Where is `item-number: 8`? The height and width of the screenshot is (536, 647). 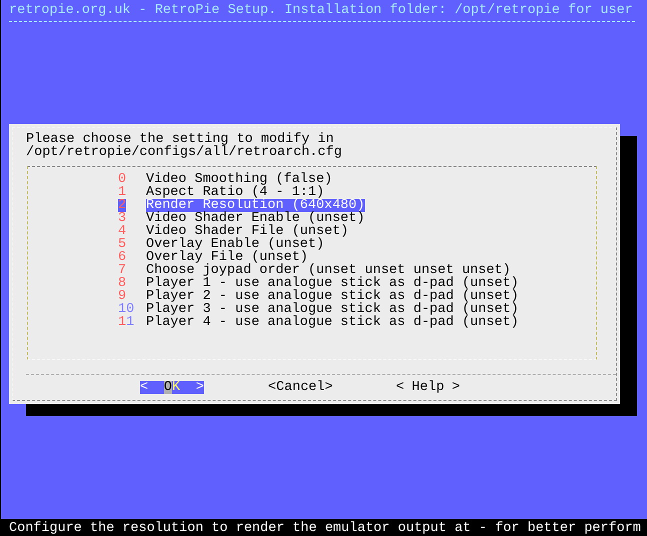
item-number: 8 is located at coordinates (122, 283).